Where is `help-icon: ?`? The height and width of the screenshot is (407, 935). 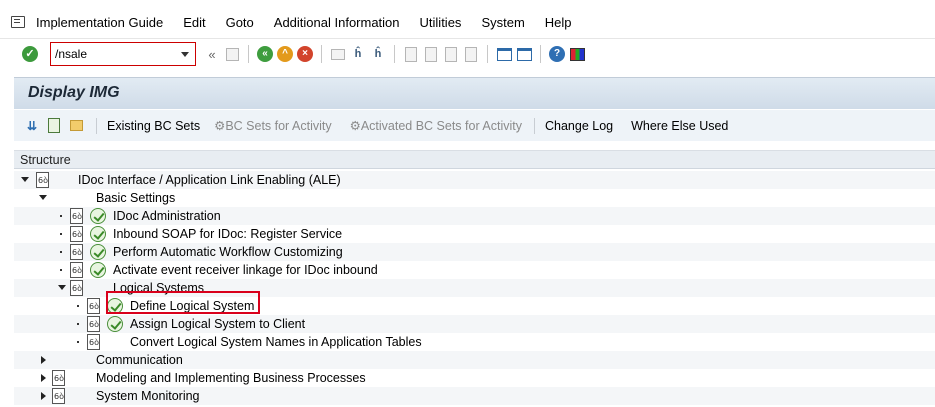 help-icon: ? is located at coordinates (557, 54).